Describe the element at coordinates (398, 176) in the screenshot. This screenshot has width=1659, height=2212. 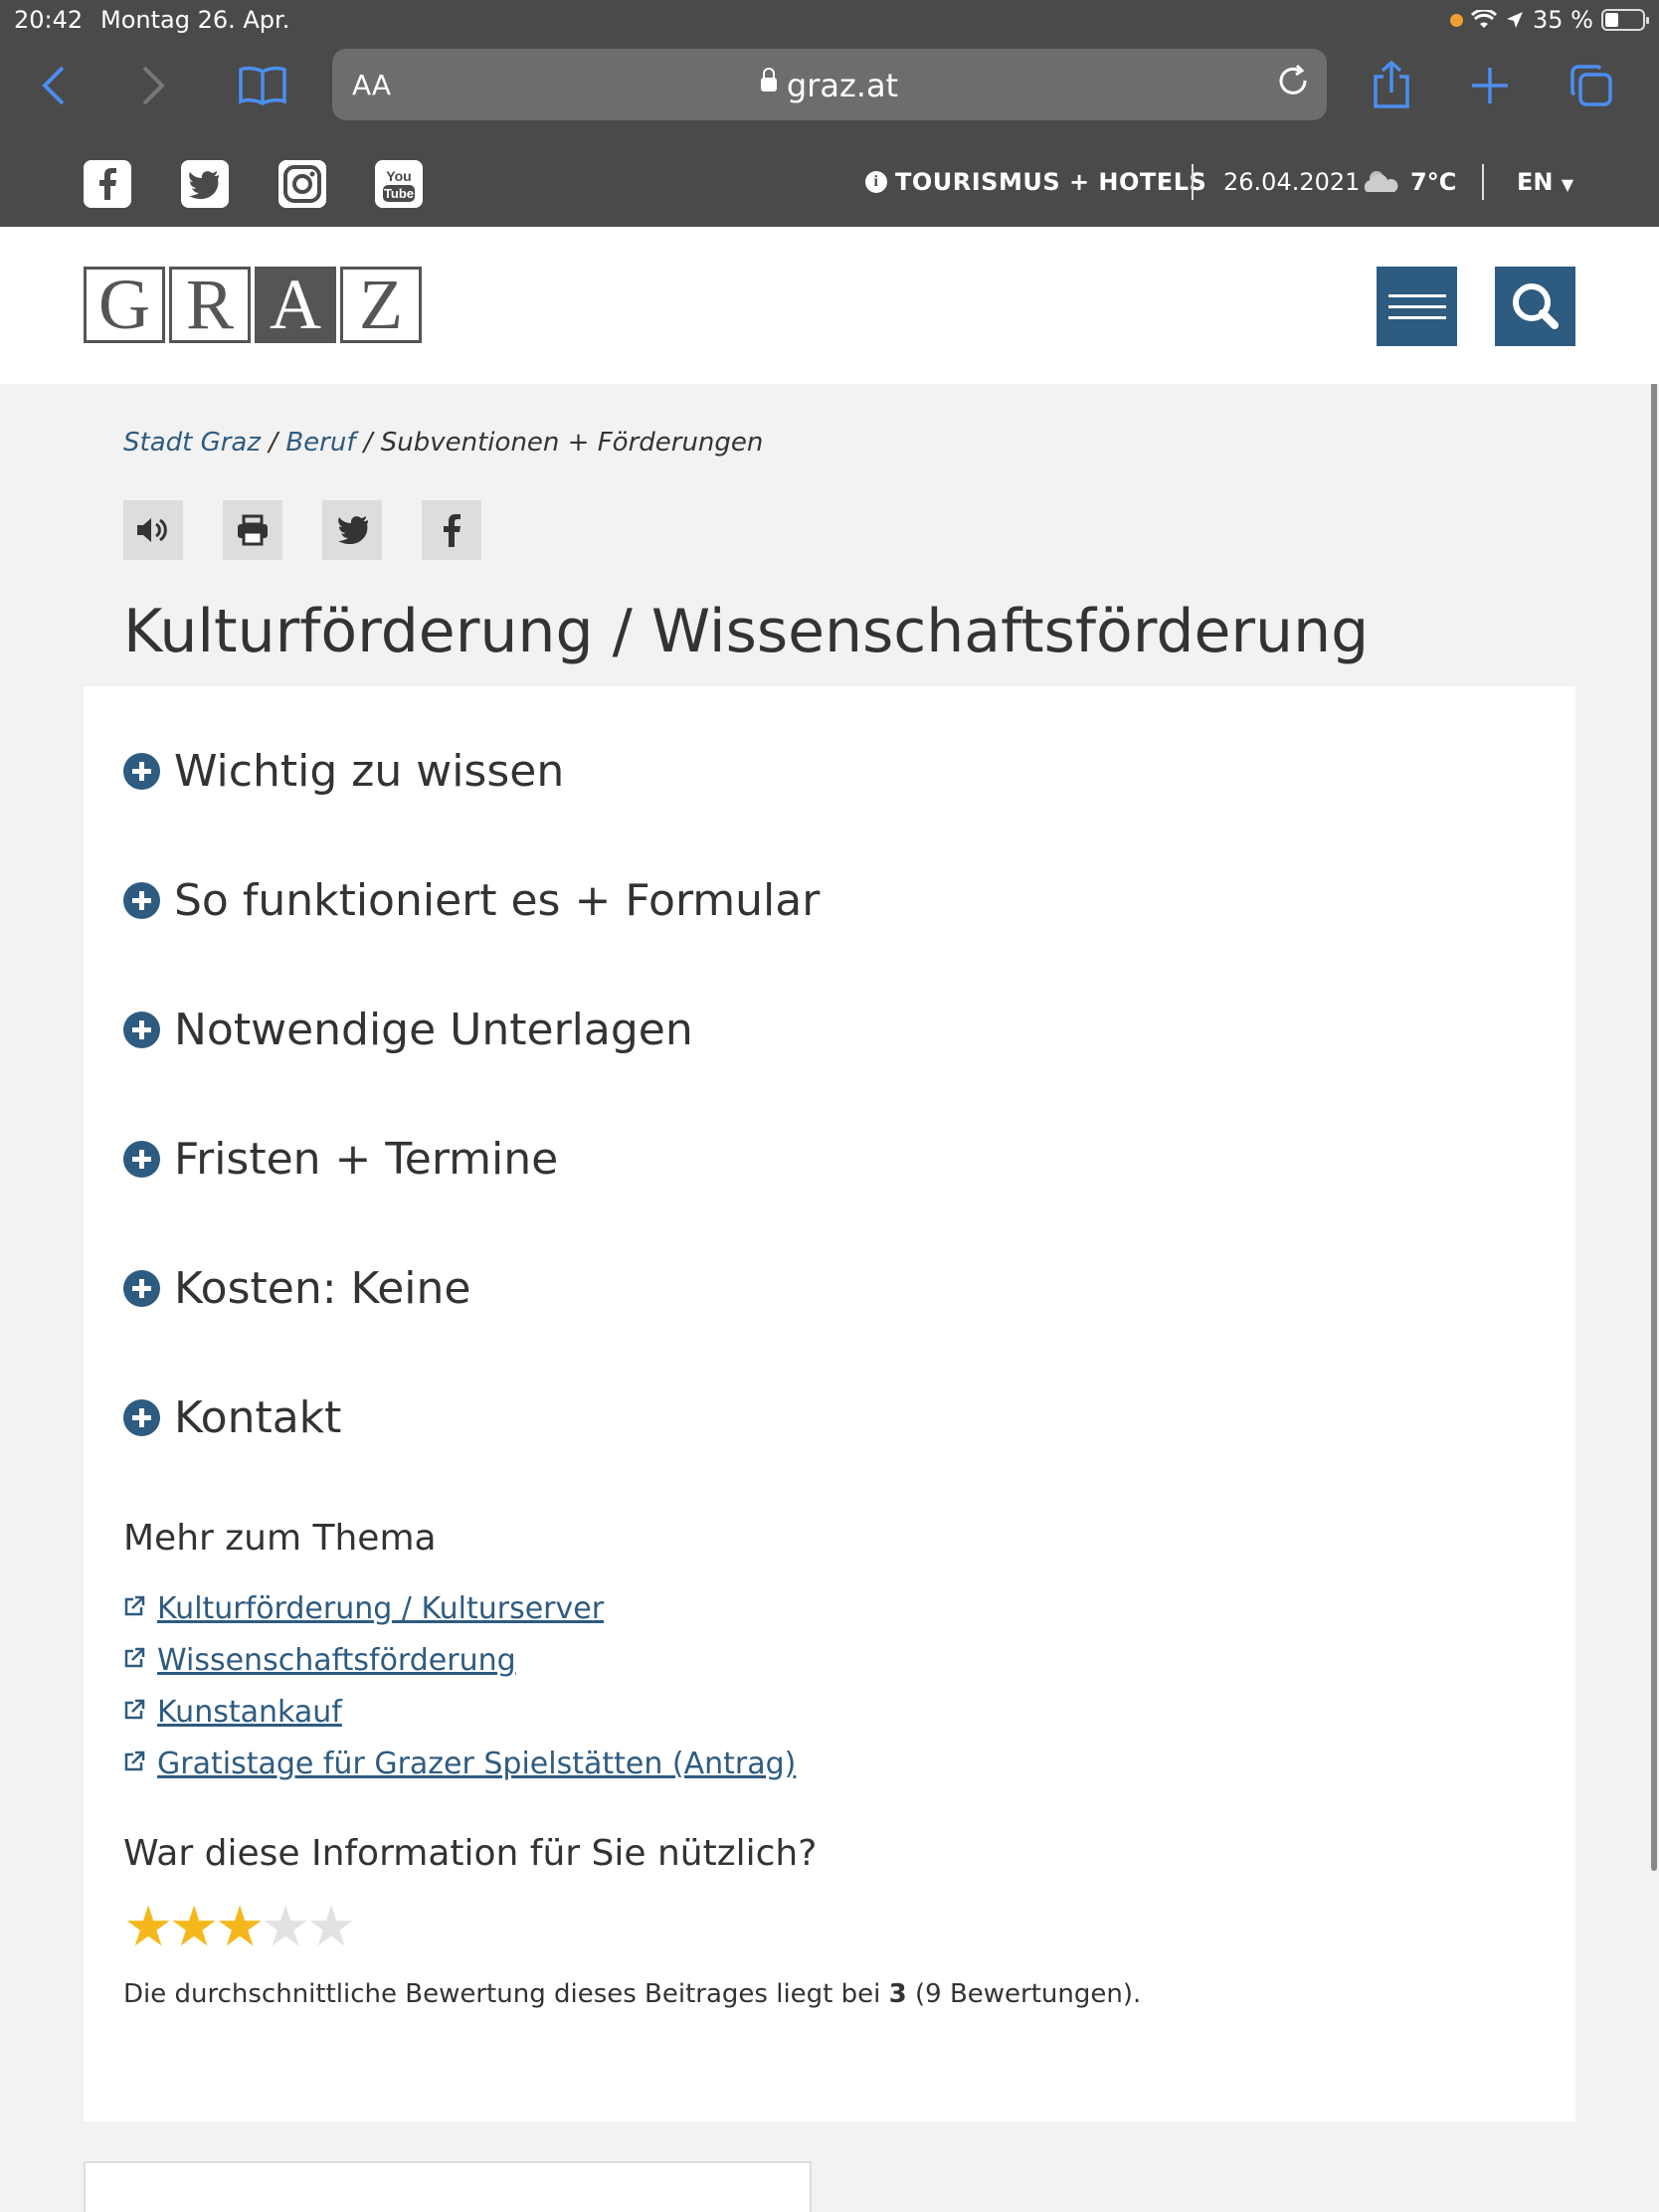
I see `svg-text: You` at that location.